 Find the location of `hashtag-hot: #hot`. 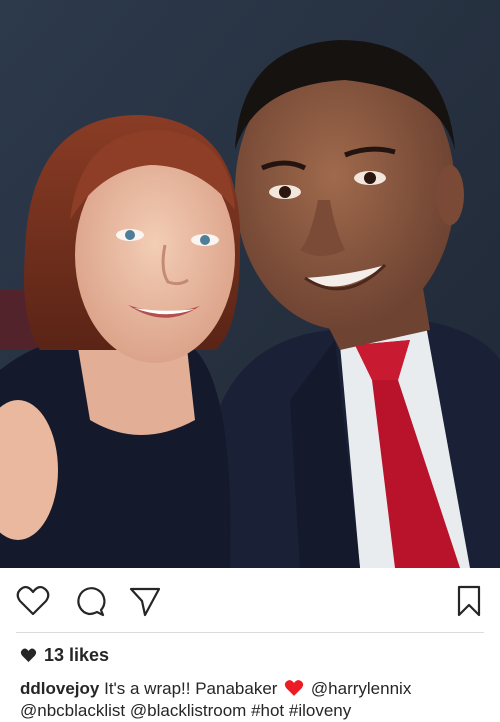

hashtag-hot: #hot is located at coordinates (267, 710).